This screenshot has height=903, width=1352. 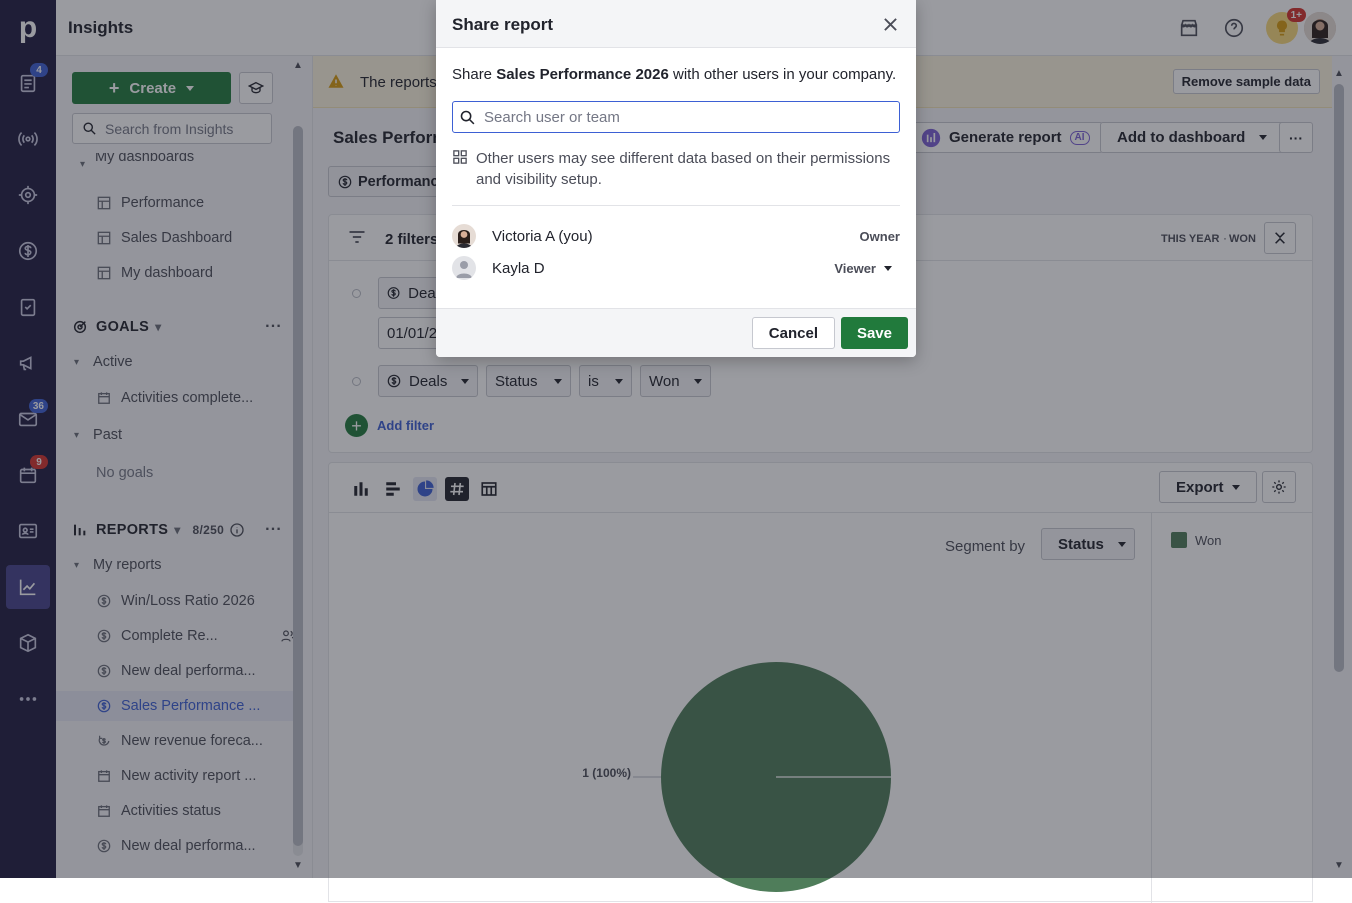 I want to click on modal-header: Share report, so click(x=676, y=24).